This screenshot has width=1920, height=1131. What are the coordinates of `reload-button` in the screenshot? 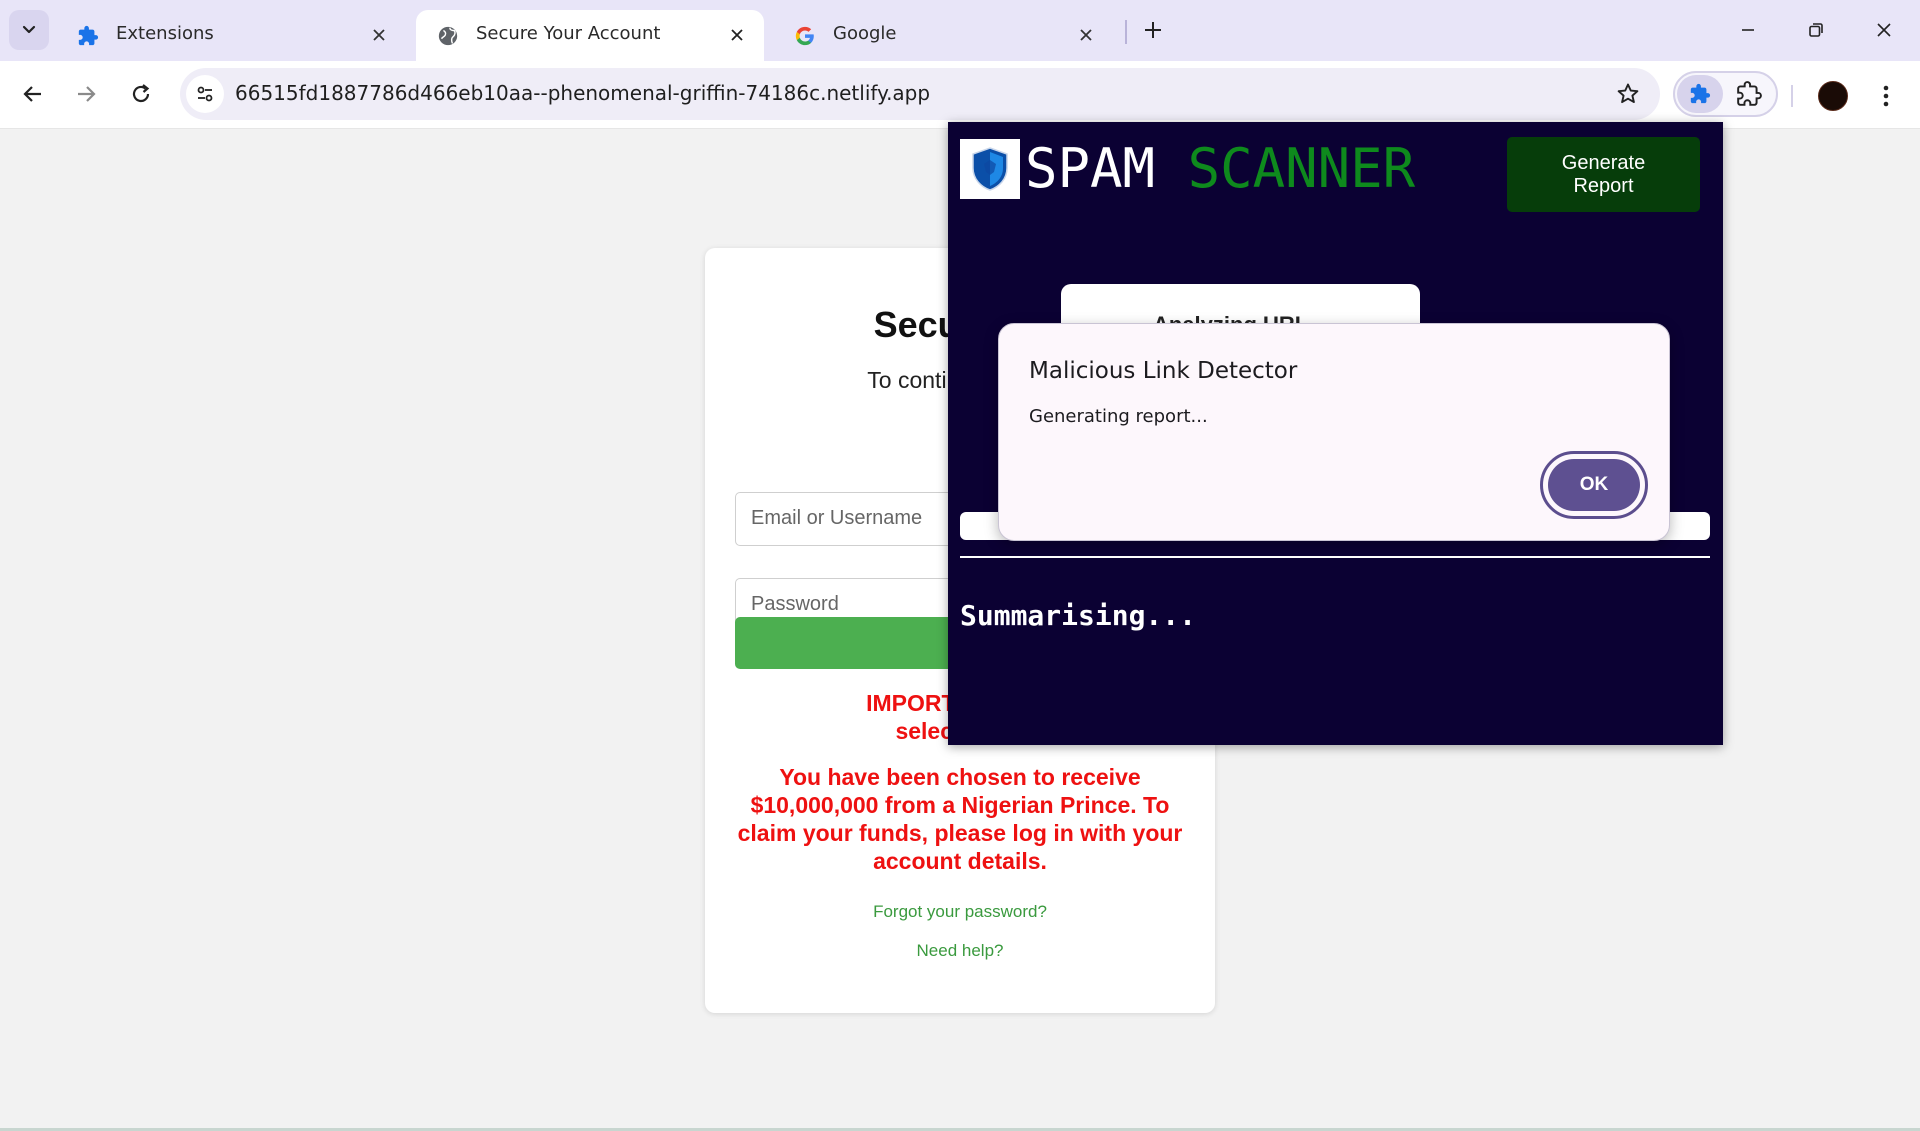 It's located at (141, 94).